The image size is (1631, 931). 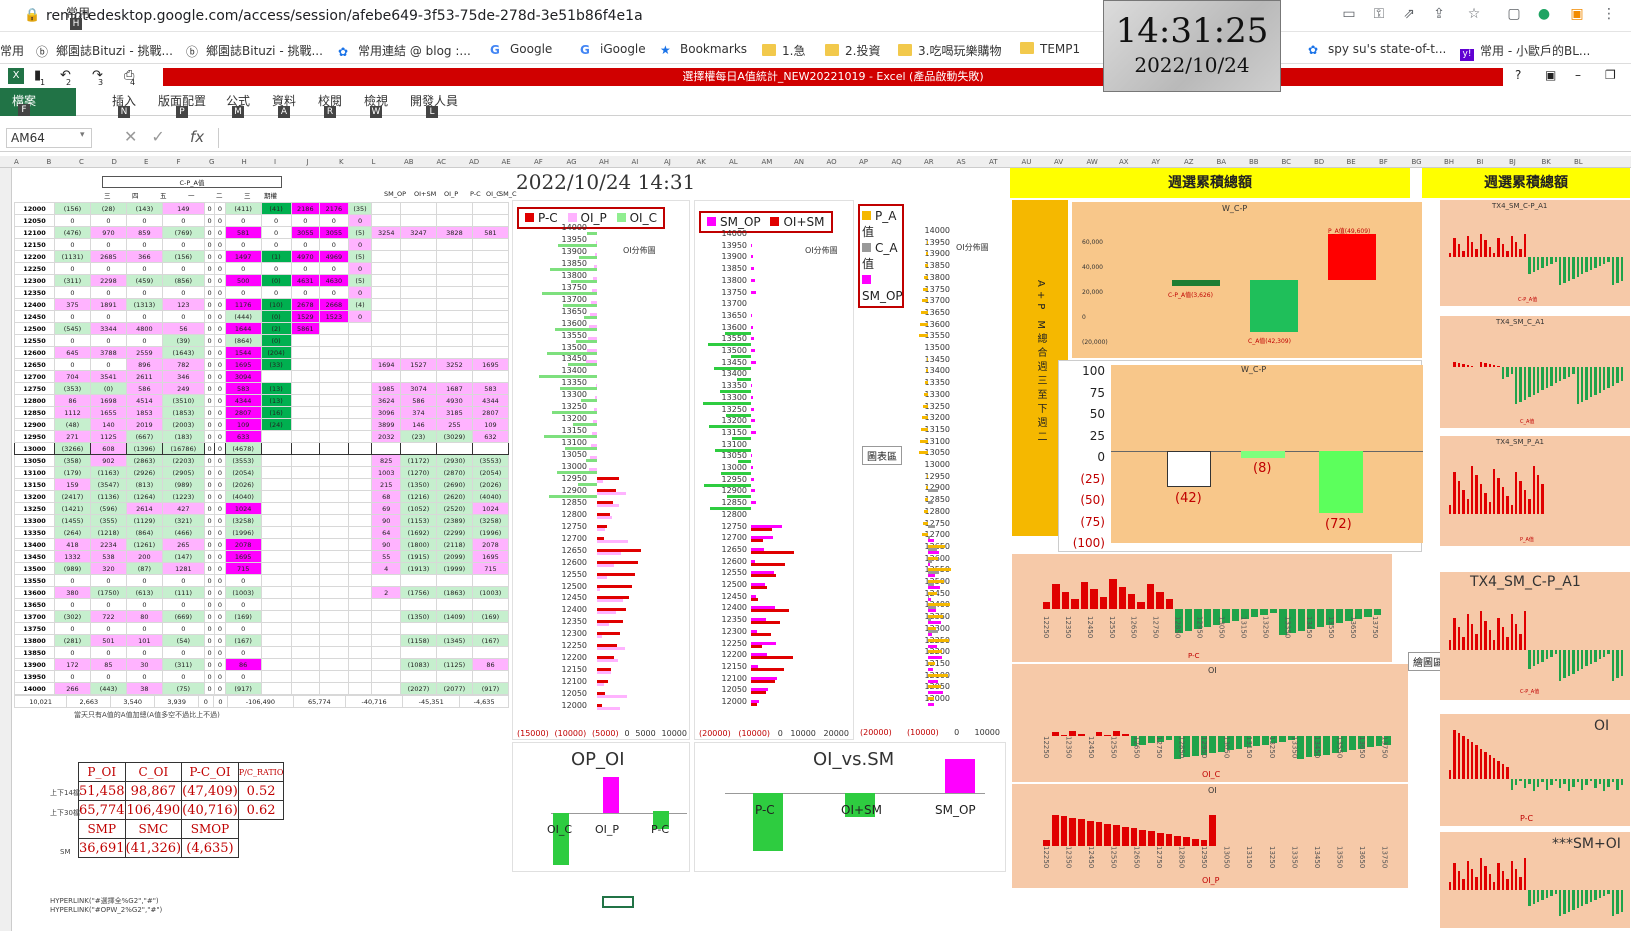 I want to click on column-header: F, so click(x=179, y=162).